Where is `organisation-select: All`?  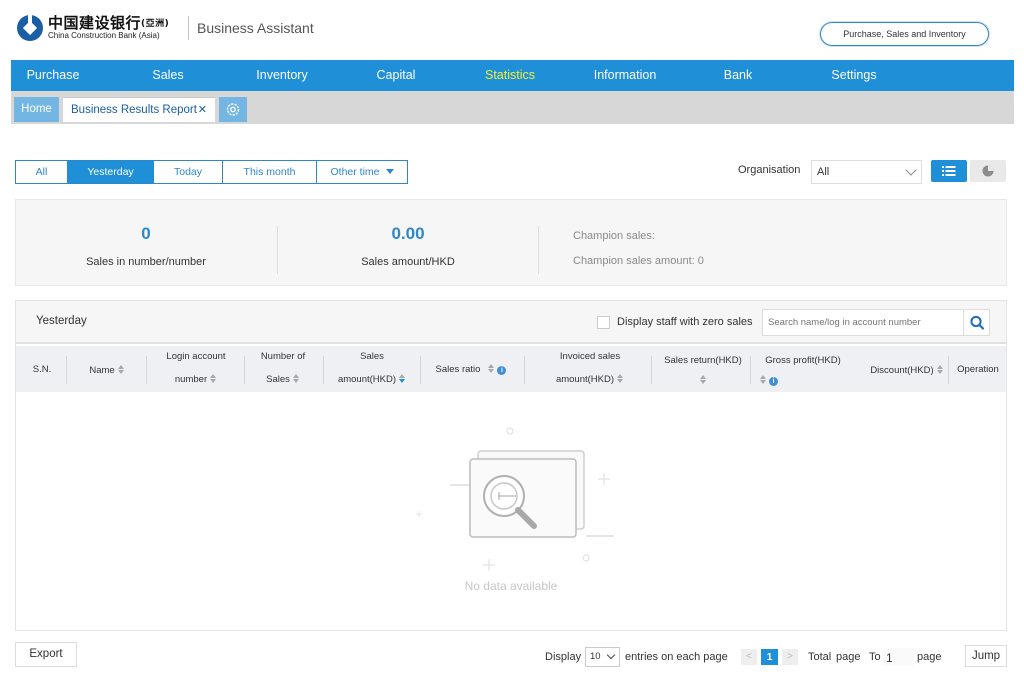
organisation-select: All is located at coordinates (866, 172).